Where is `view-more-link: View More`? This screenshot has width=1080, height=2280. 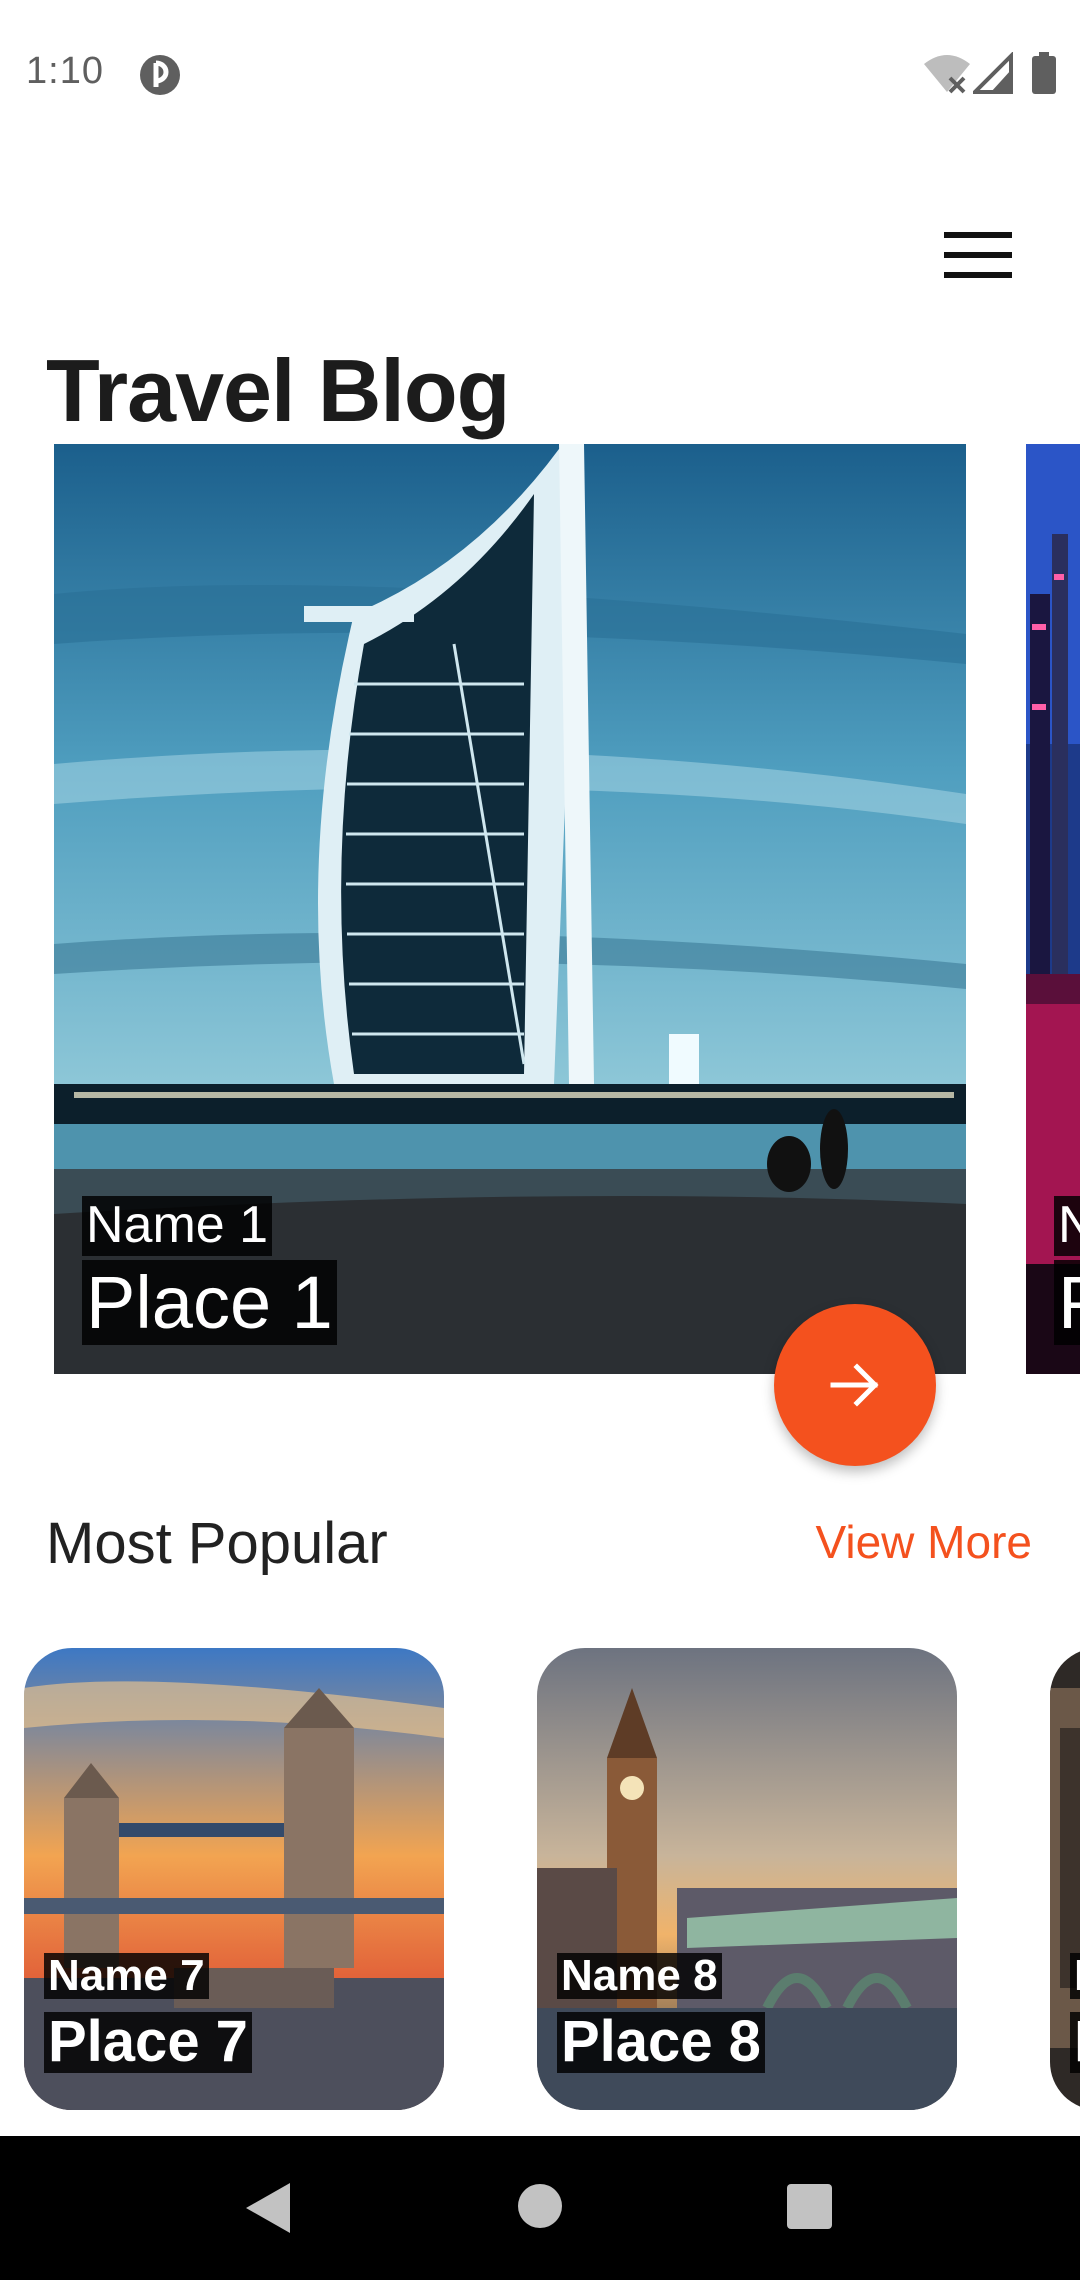 view-more-link: View More is located at coordinates (924, 1542).